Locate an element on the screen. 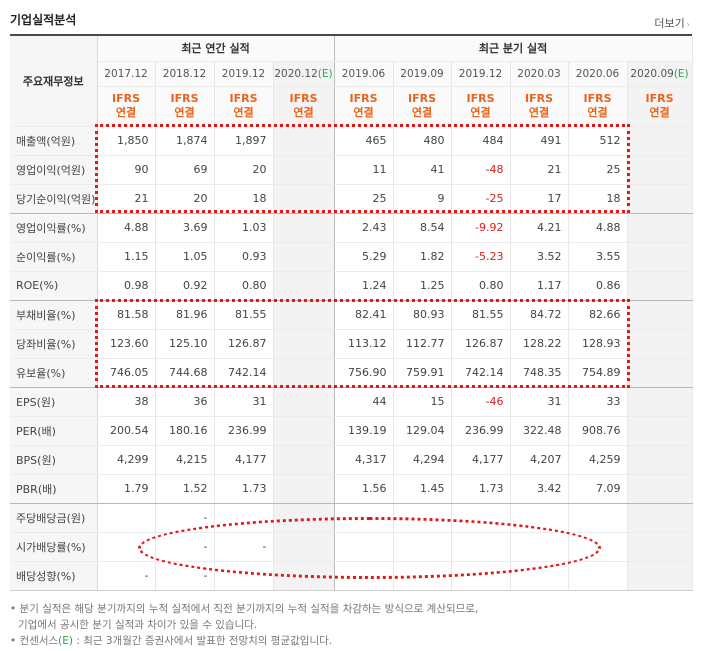 The width and height of the screenshot is (702, 651). period-header: 2020.06 is located at coordinates (598, 74).